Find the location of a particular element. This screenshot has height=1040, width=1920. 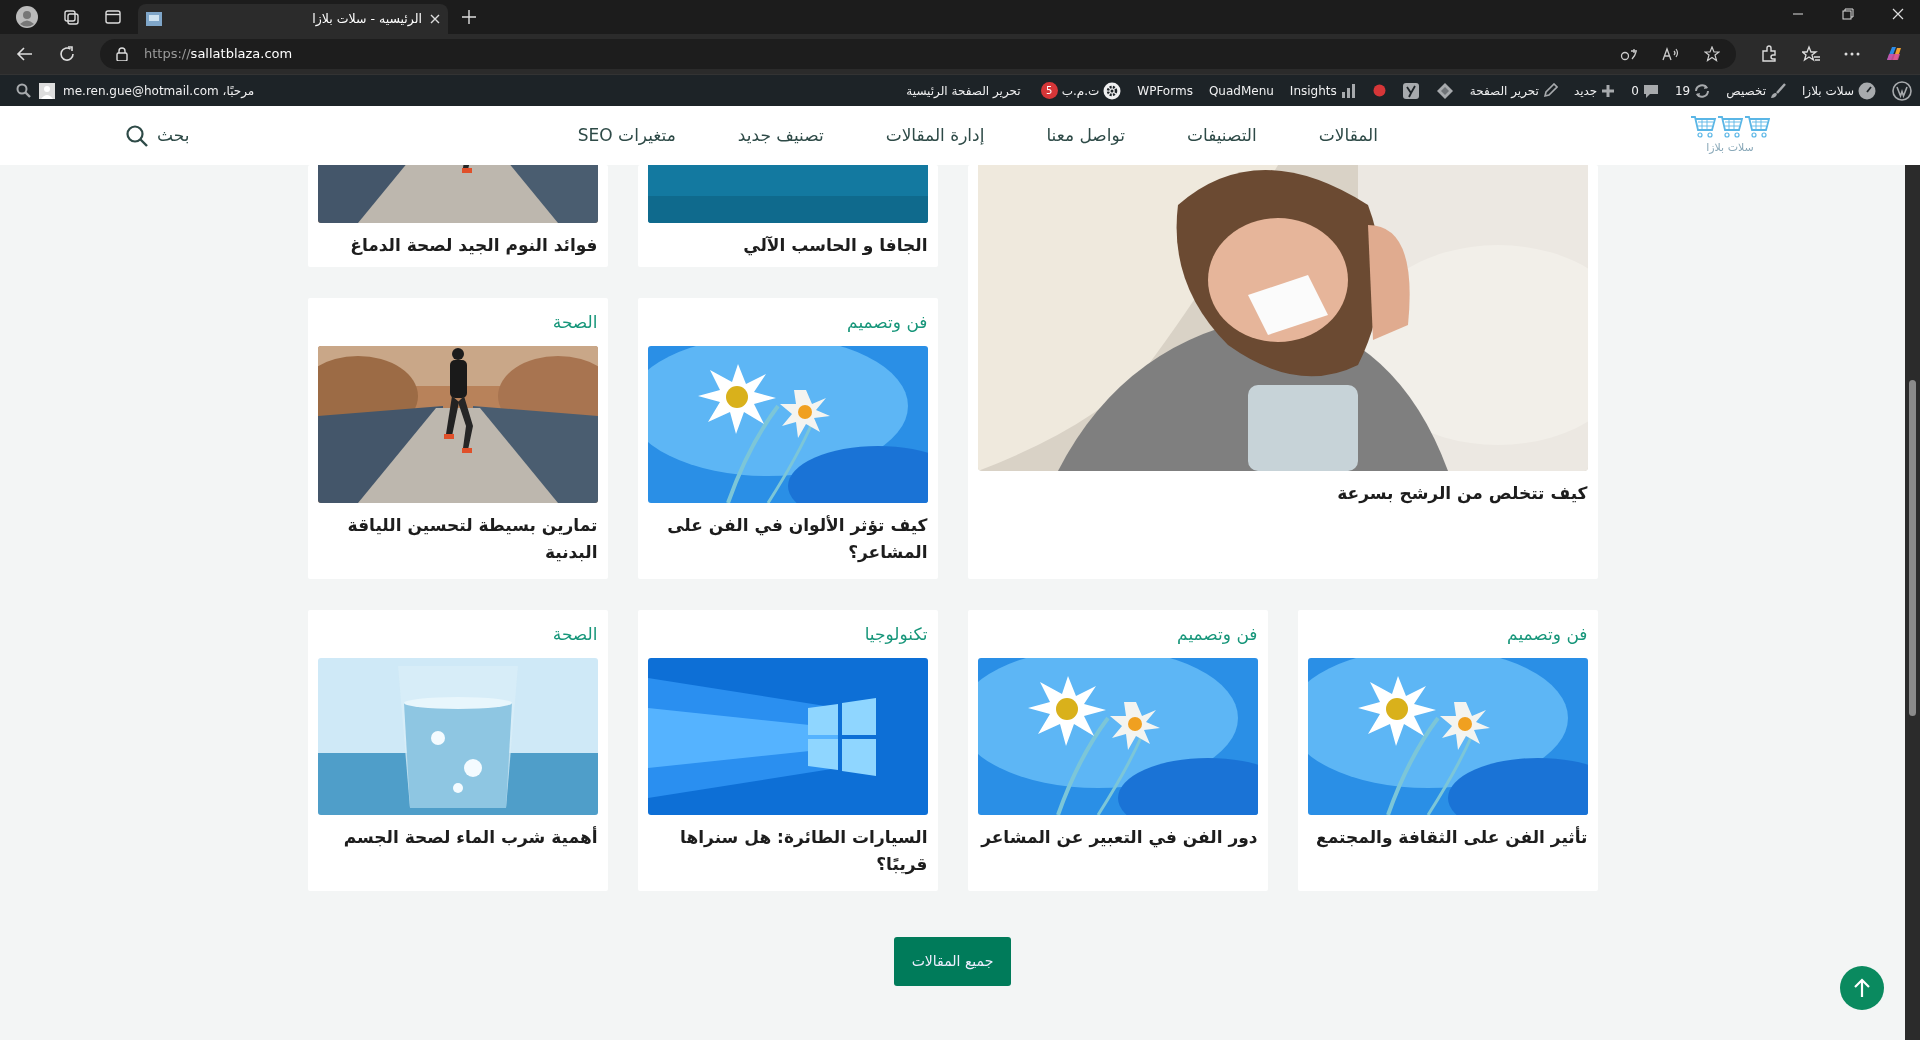

brush-icon is located at coordinates (1778, 90).